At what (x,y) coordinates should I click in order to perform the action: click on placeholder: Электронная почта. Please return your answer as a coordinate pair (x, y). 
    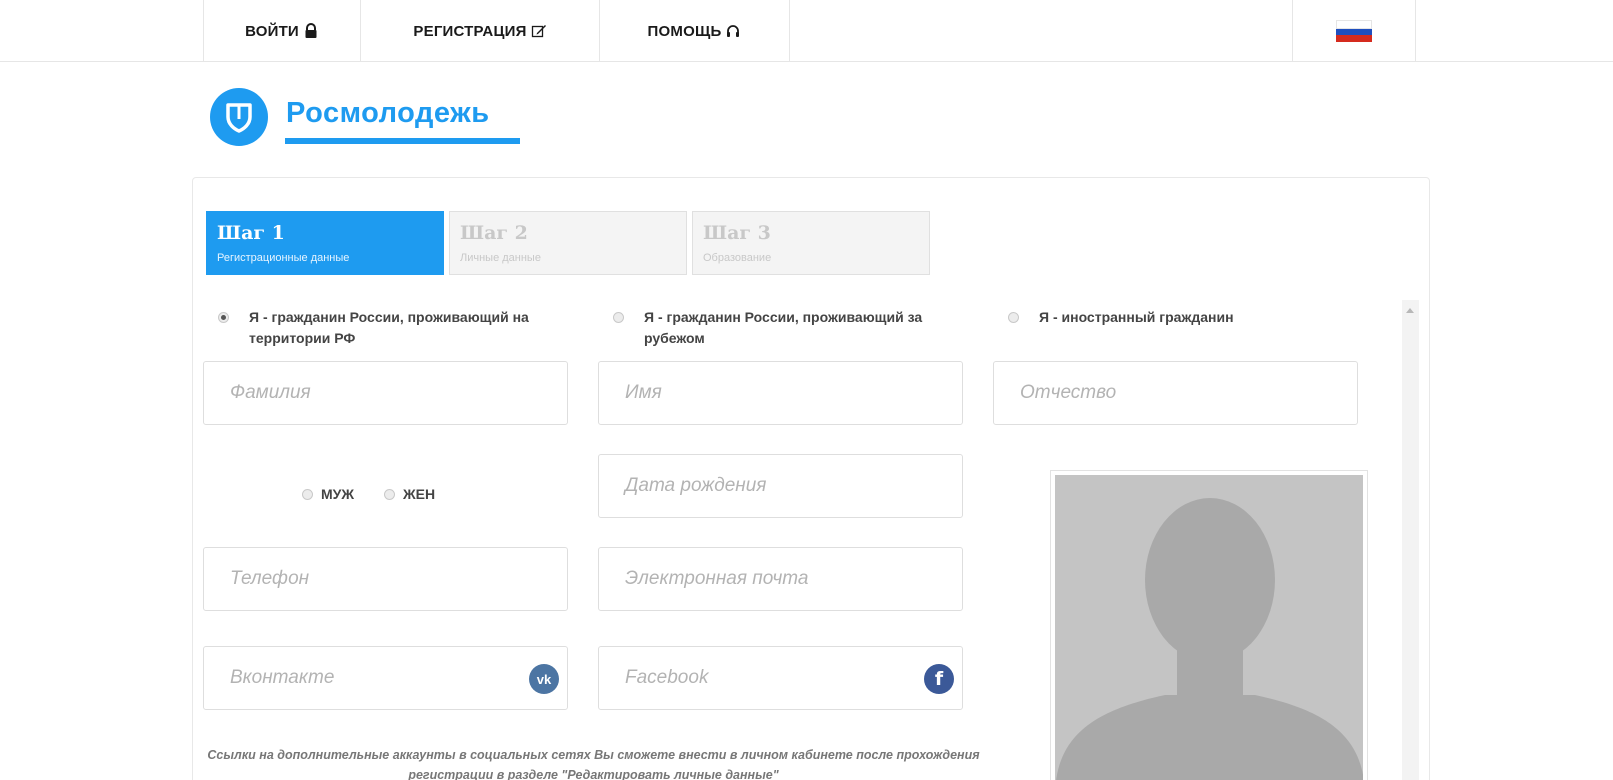
    Looking at the image, I should click on (717, 578).